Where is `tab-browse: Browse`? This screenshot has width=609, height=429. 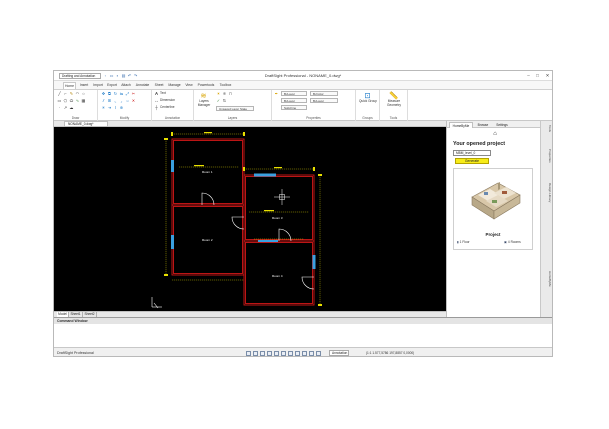 tab-browse: Browse is located at coordinates (483, 125).